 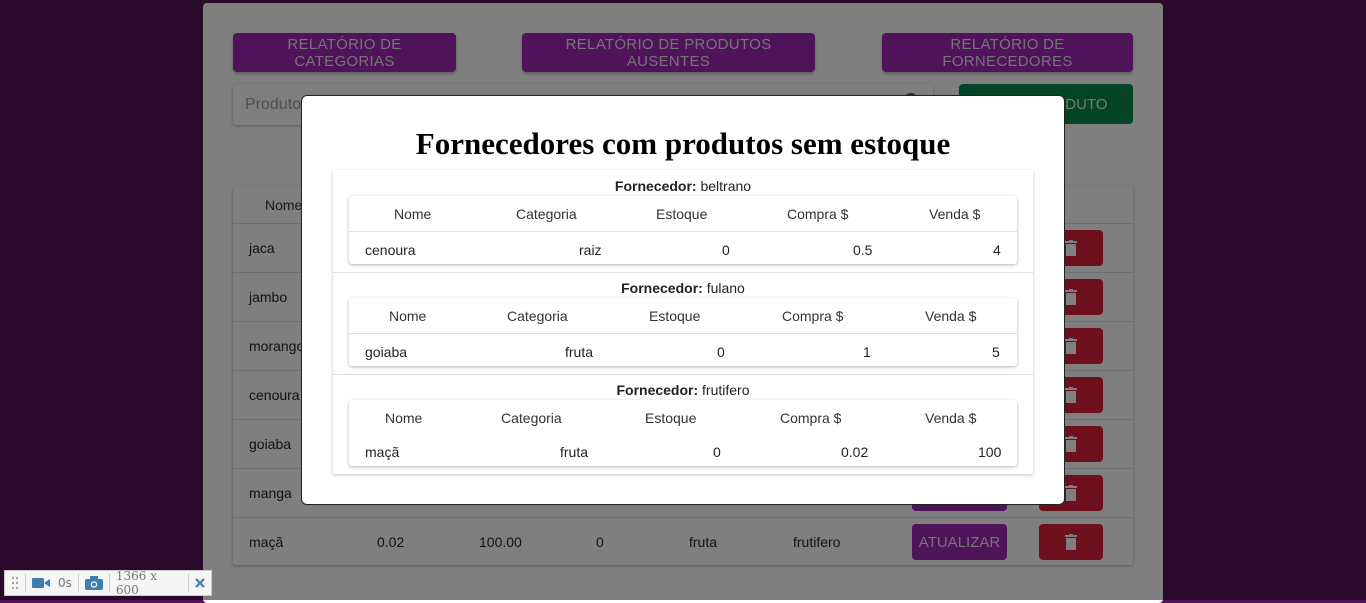 What do you see at coordinates (990, 452) in the screenshot?
I see `cell-venda: 100` at bounding box center [990, 452].